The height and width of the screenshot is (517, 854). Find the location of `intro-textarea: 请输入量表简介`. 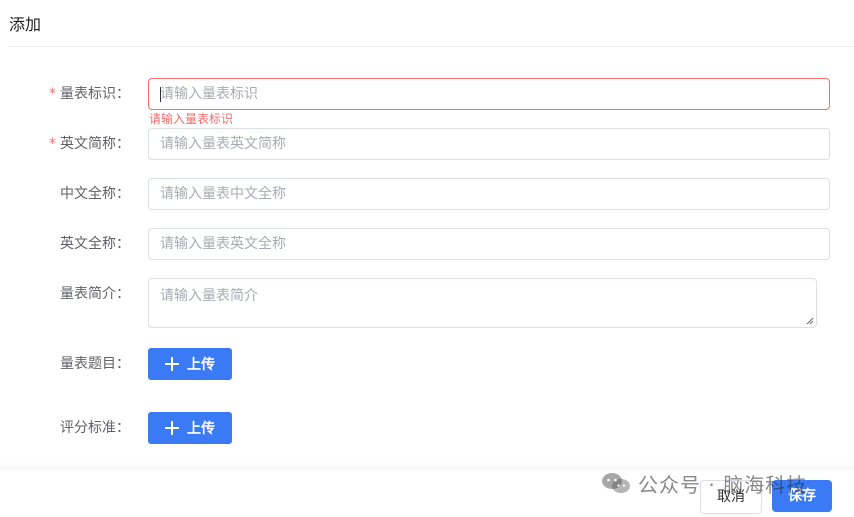

intro-textarea: 请输入量表简介 is located at coordinates (482, 303).